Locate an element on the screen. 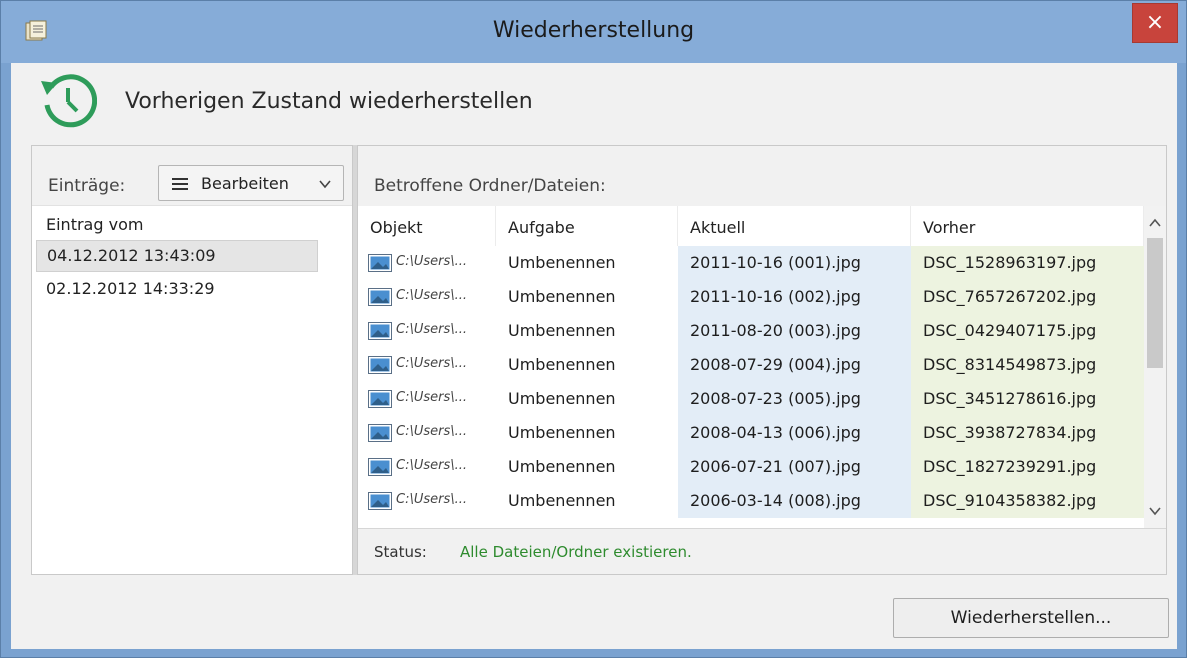 The image size is (1187, 658). previous-name-cell: DSC_0429407175.jpg is located at coordinates (1027, 331).